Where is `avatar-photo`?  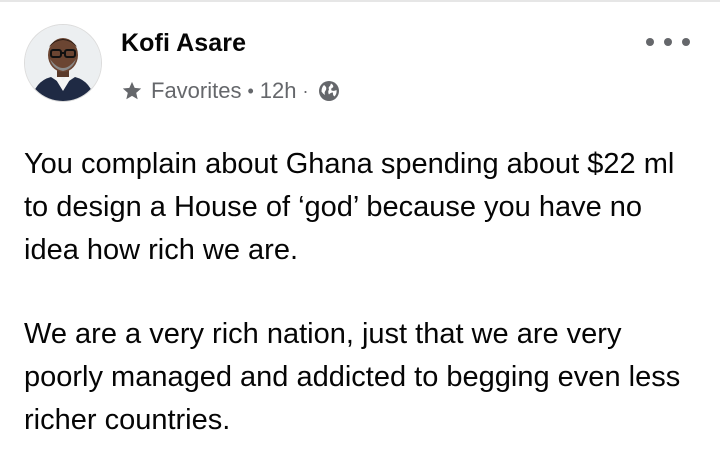
avatar-photo is located at coordinates (63, 63).